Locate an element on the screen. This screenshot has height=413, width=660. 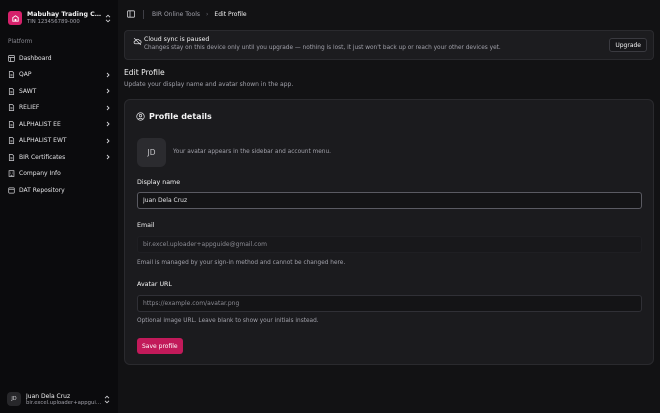
upgrade-button: Upgrade is located at coordinates (628, 45).